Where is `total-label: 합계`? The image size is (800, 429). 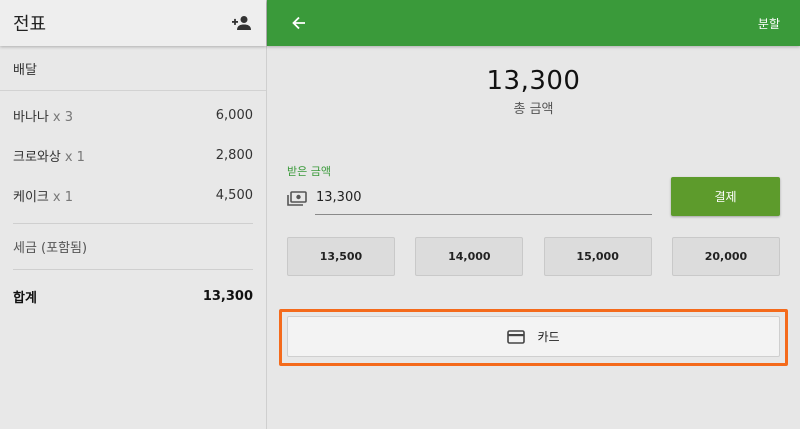 total-label: 합계 is located at coordinates (25, 298).